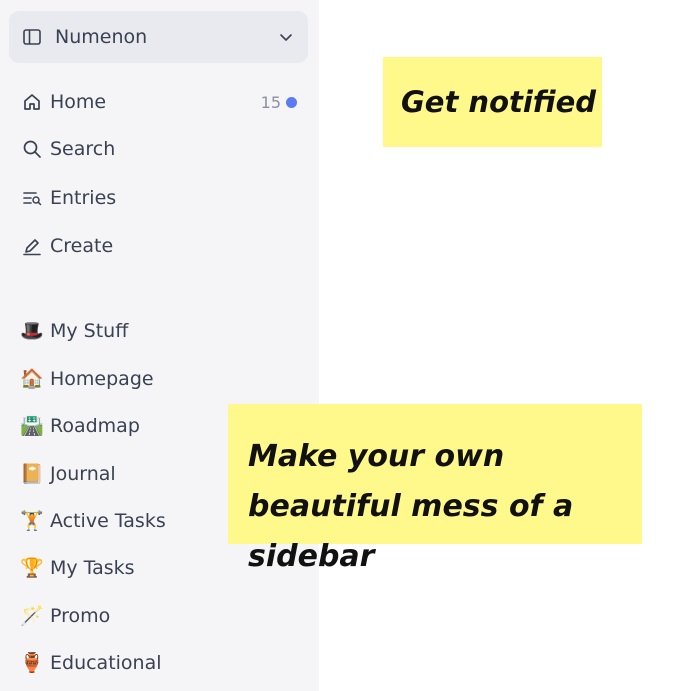 The height and width of the screenshot is (691, 673). What do you see at coordinates (78, 102) in the screenshot?
I see `nav-item-label: Home` at bounding box center [78, 102].